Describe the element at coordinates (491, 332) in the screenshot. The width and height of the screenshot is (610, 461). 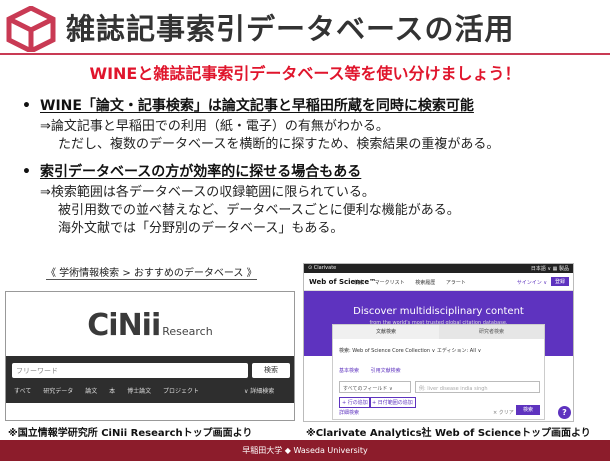
I see `wos-tab-researchers: 研究者検索` at that location.